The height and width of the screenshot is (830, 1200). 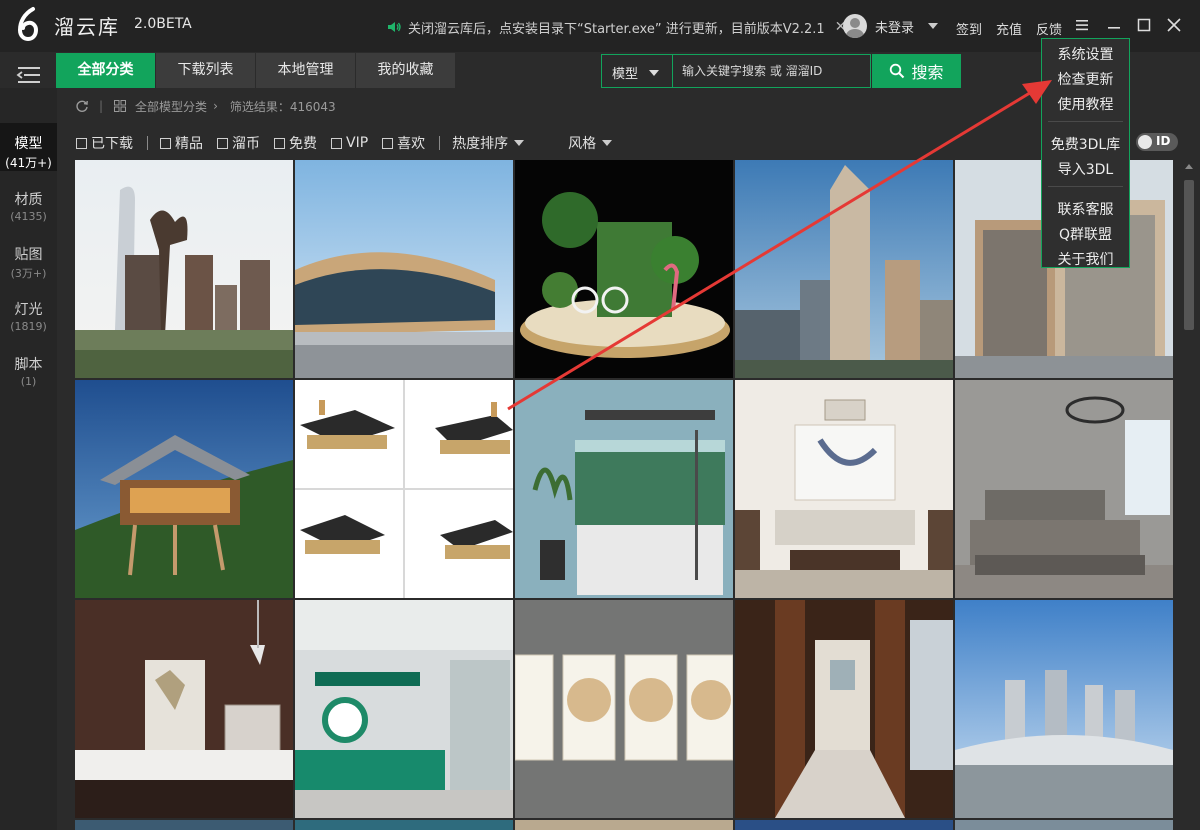 What do you see at coordinates (1189, 166) in the screenshot?
I see `scroll-up-icon` at bounding box center [1189, 166].